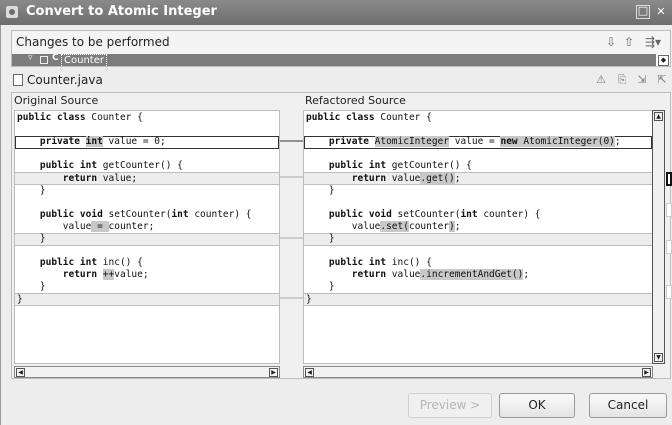 This screenshot has width=672, height=425. What do you see at coordinates (394, 226) in the screenshot?
I see `code-token: .set(` at bounding box center [394, 226].